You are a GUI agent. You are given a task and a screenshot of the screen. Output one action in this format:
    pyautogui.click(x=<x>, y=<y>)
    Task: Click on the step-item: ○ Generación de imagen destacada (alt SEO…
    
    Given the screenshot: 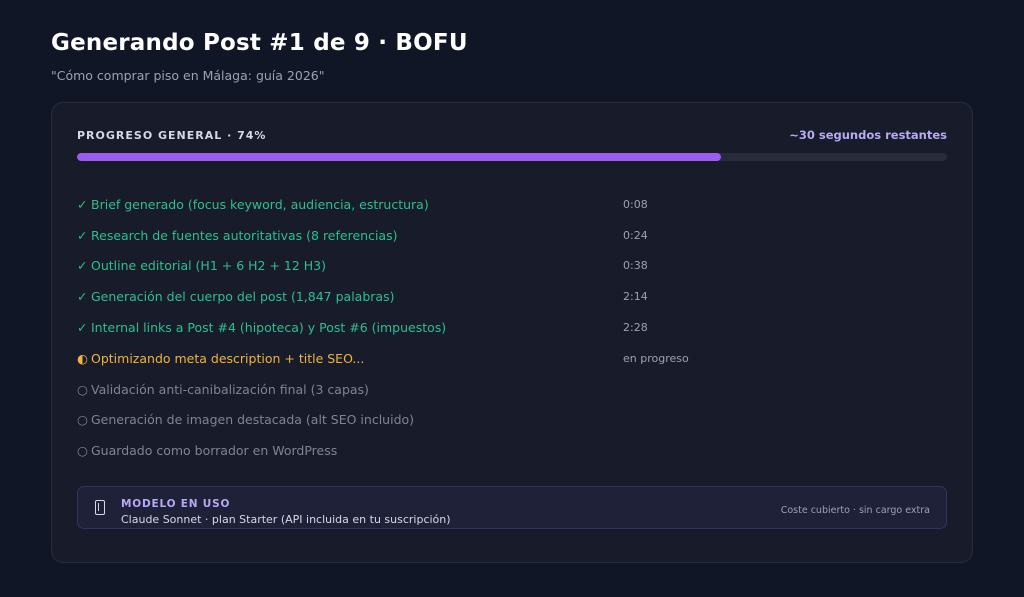 What is the action you would take?
    pyautogui.click(x=427, y=420)
    